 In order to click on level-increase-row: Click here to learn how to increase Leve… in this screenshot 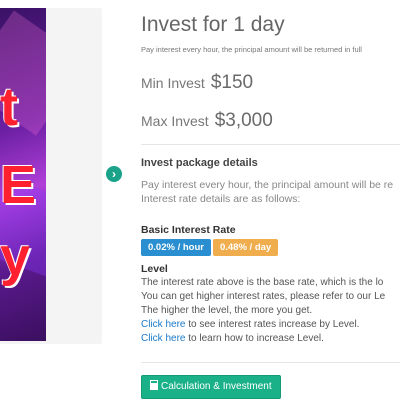, I will do `click(263, 339)`.